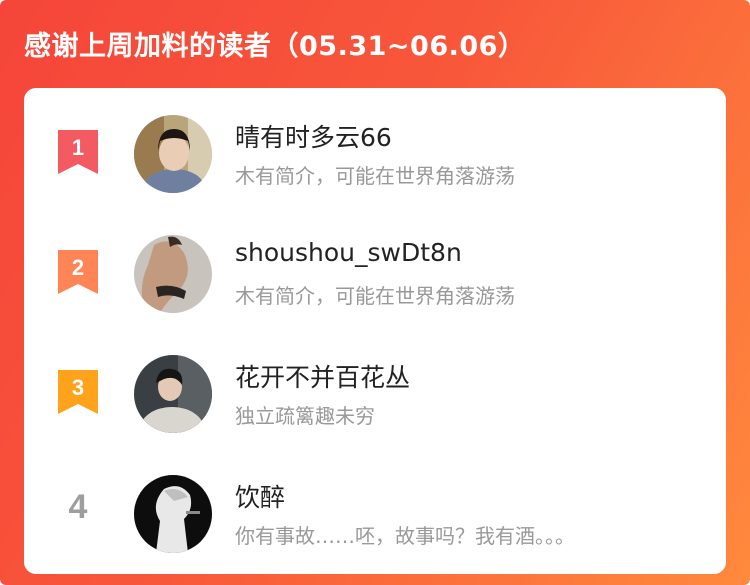 Image resolution: width=750 pixels, height=585 pixels. What do you see at coordinates (348, 252) in the screenshot?
I see `reader-name: shoushou_swDt8n` at bounding box center [348, 252].